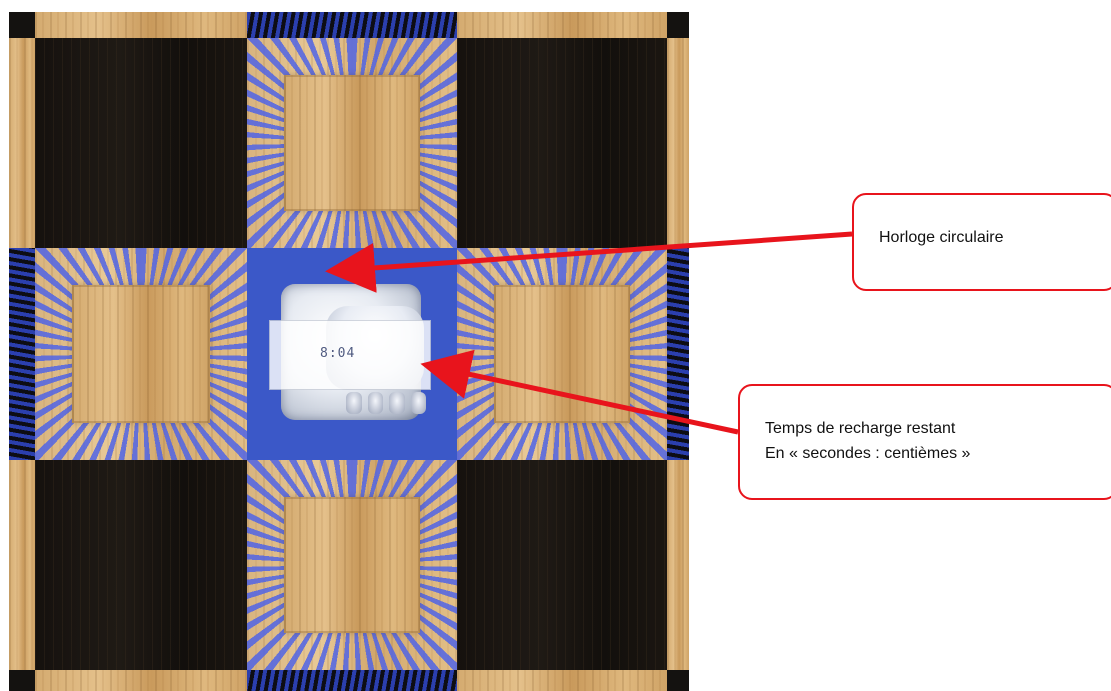  I want to click on arrow-to-clock, so click(589, 262).